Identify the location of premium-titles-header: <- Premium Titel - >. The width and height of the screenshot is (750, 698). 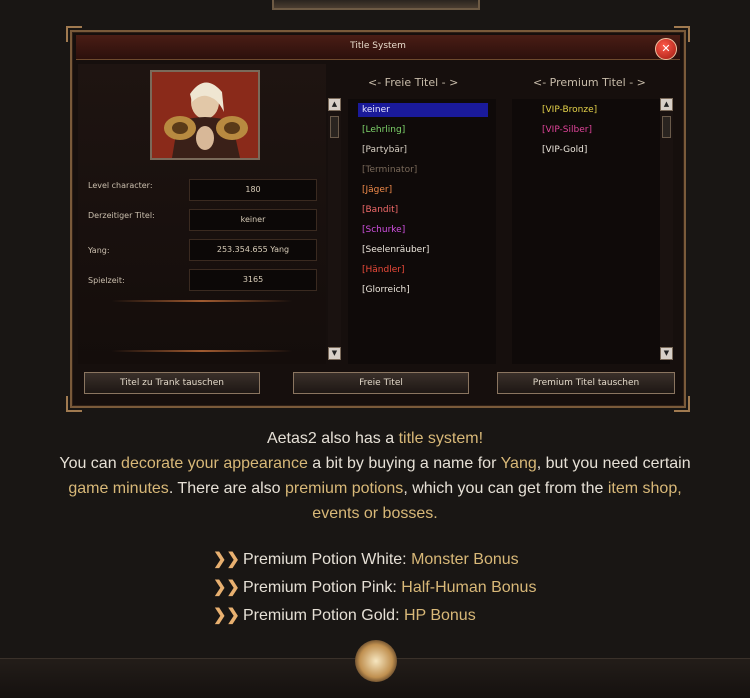
(589, 82).